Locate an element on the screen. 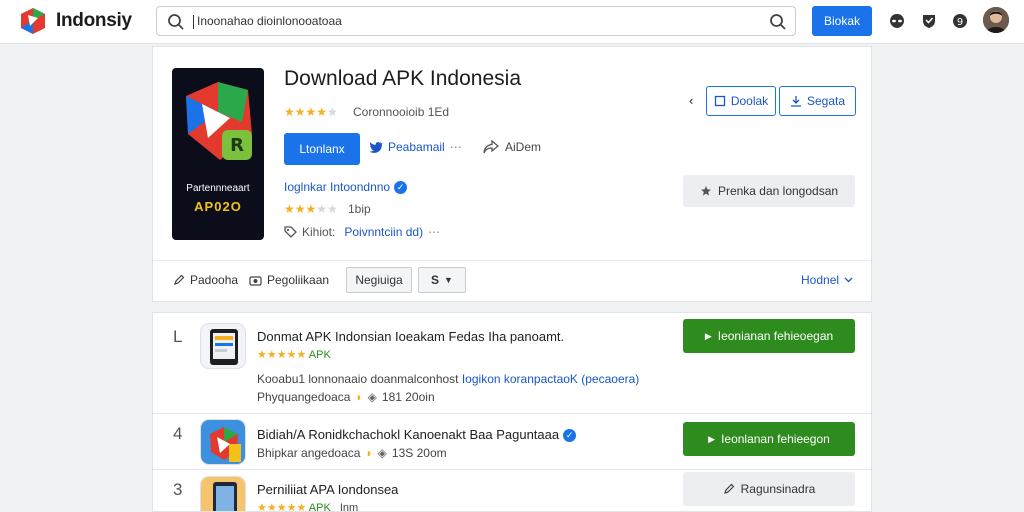  outline-button-1-label: Doolak is located at coordinates (749, 101).